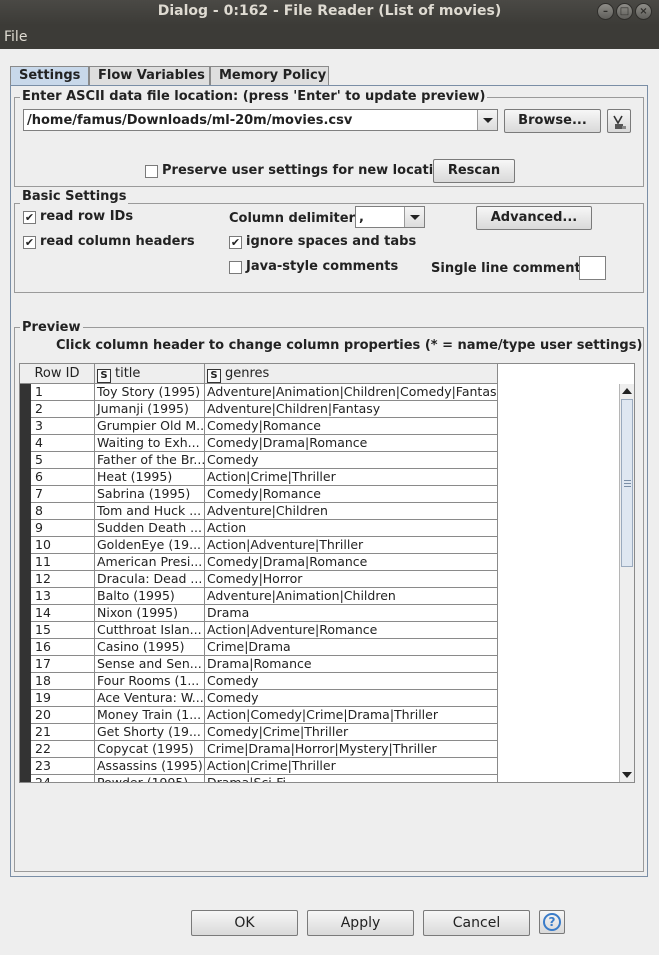 The height and width of the screenshot is (955, 659). I want to click on genres-cell: Adventure|Children, so click(351, 511).